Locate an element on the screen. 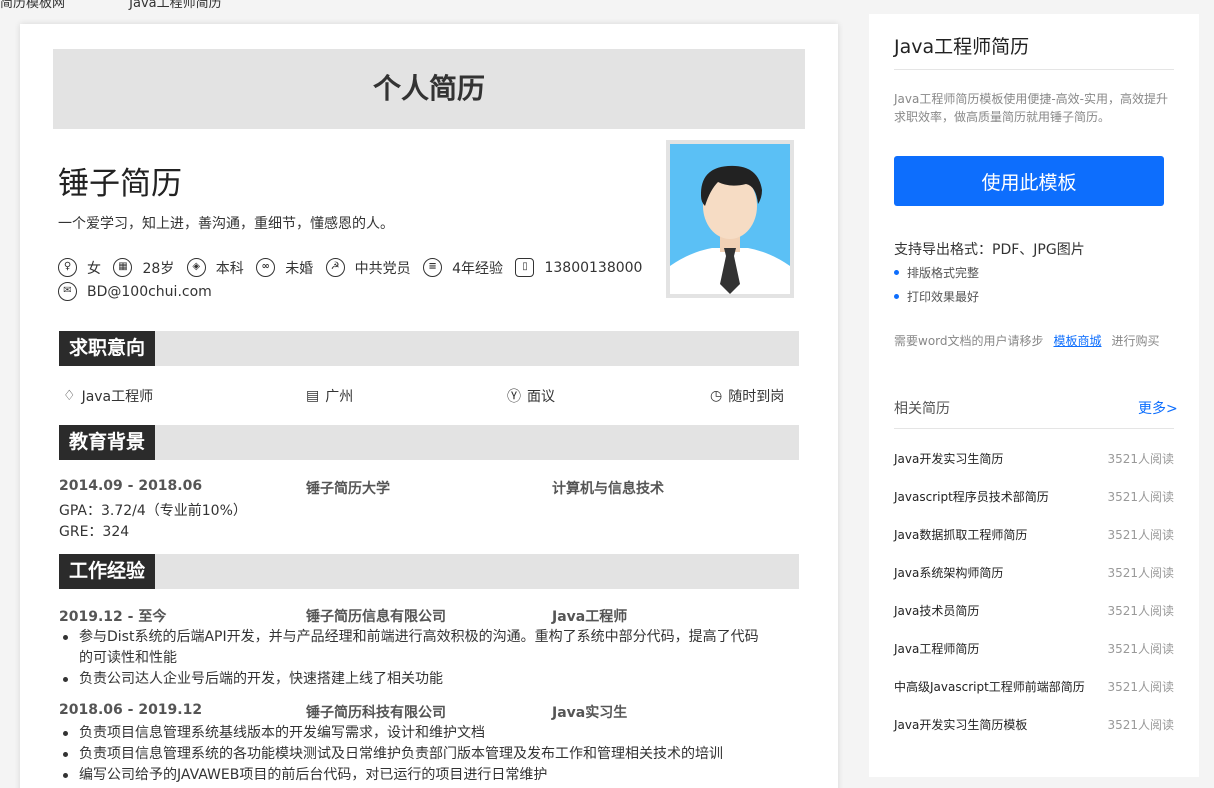  info-experience: 4年经验 is located at coordinates (478, 268).